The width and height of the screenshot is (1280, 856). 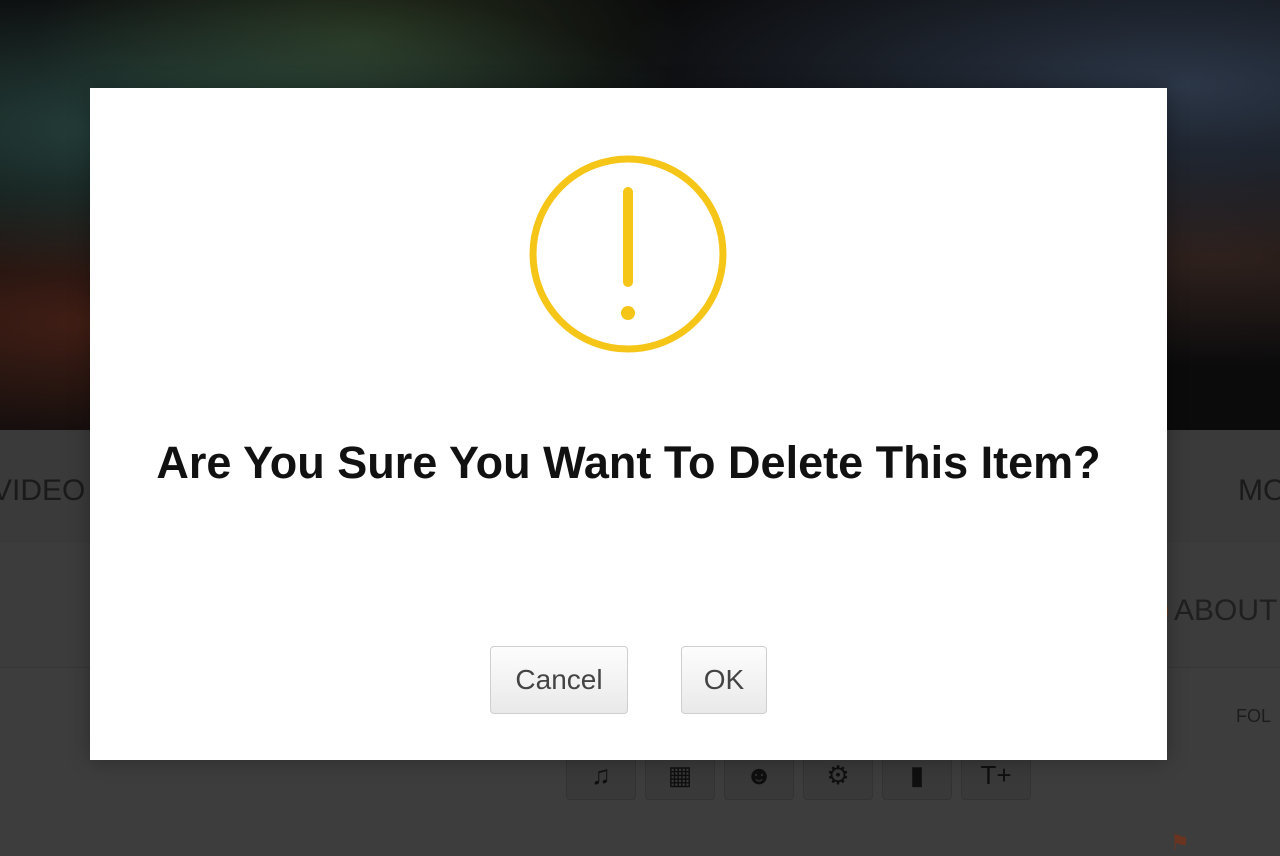 What do you see at coordinates (628, 254) in the screenshot?
I see `warning-icon` at bounding box center [628, 254].